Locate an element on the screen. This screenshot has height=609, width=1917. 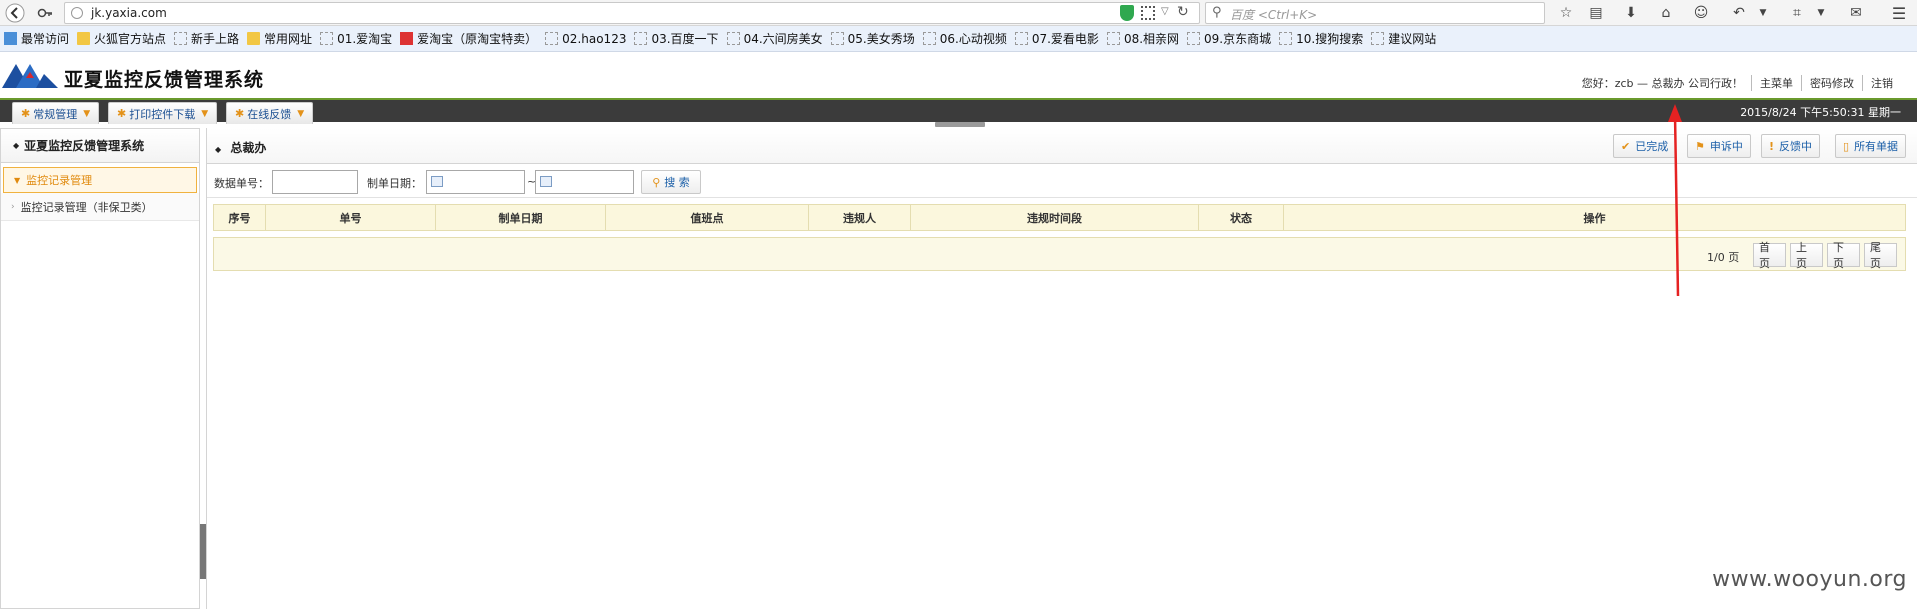
taobao-icon is located at coordinates (407, 38).